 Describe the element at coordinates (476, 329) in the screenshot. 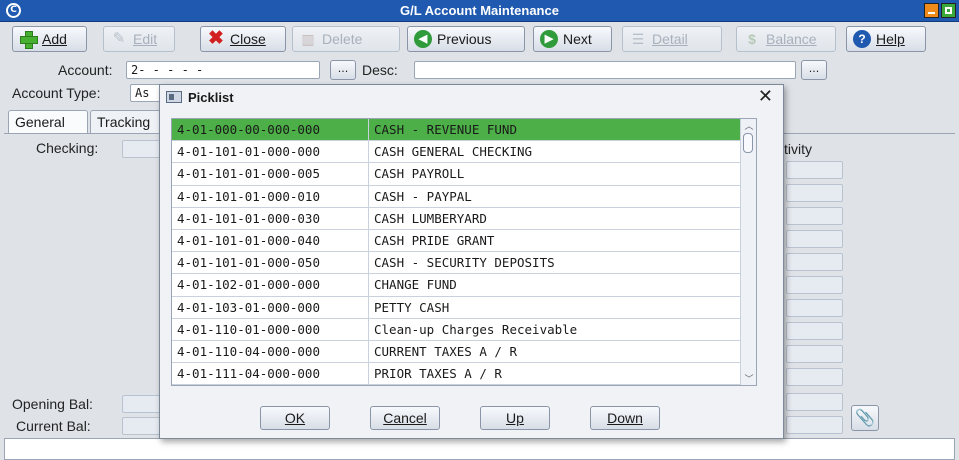

I see `account-description-cell: Clean-up Charges Receivable` at that location.